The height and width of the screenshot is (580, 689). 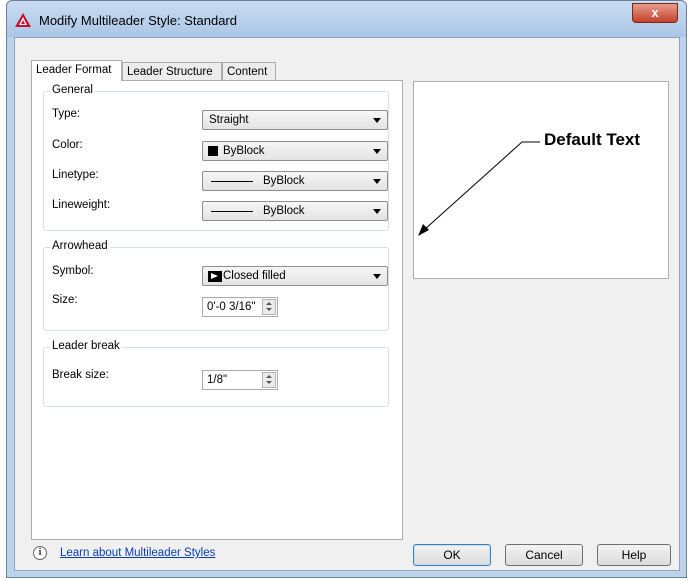 I want to click on size-label: Size:, so click(x=65, y=300).